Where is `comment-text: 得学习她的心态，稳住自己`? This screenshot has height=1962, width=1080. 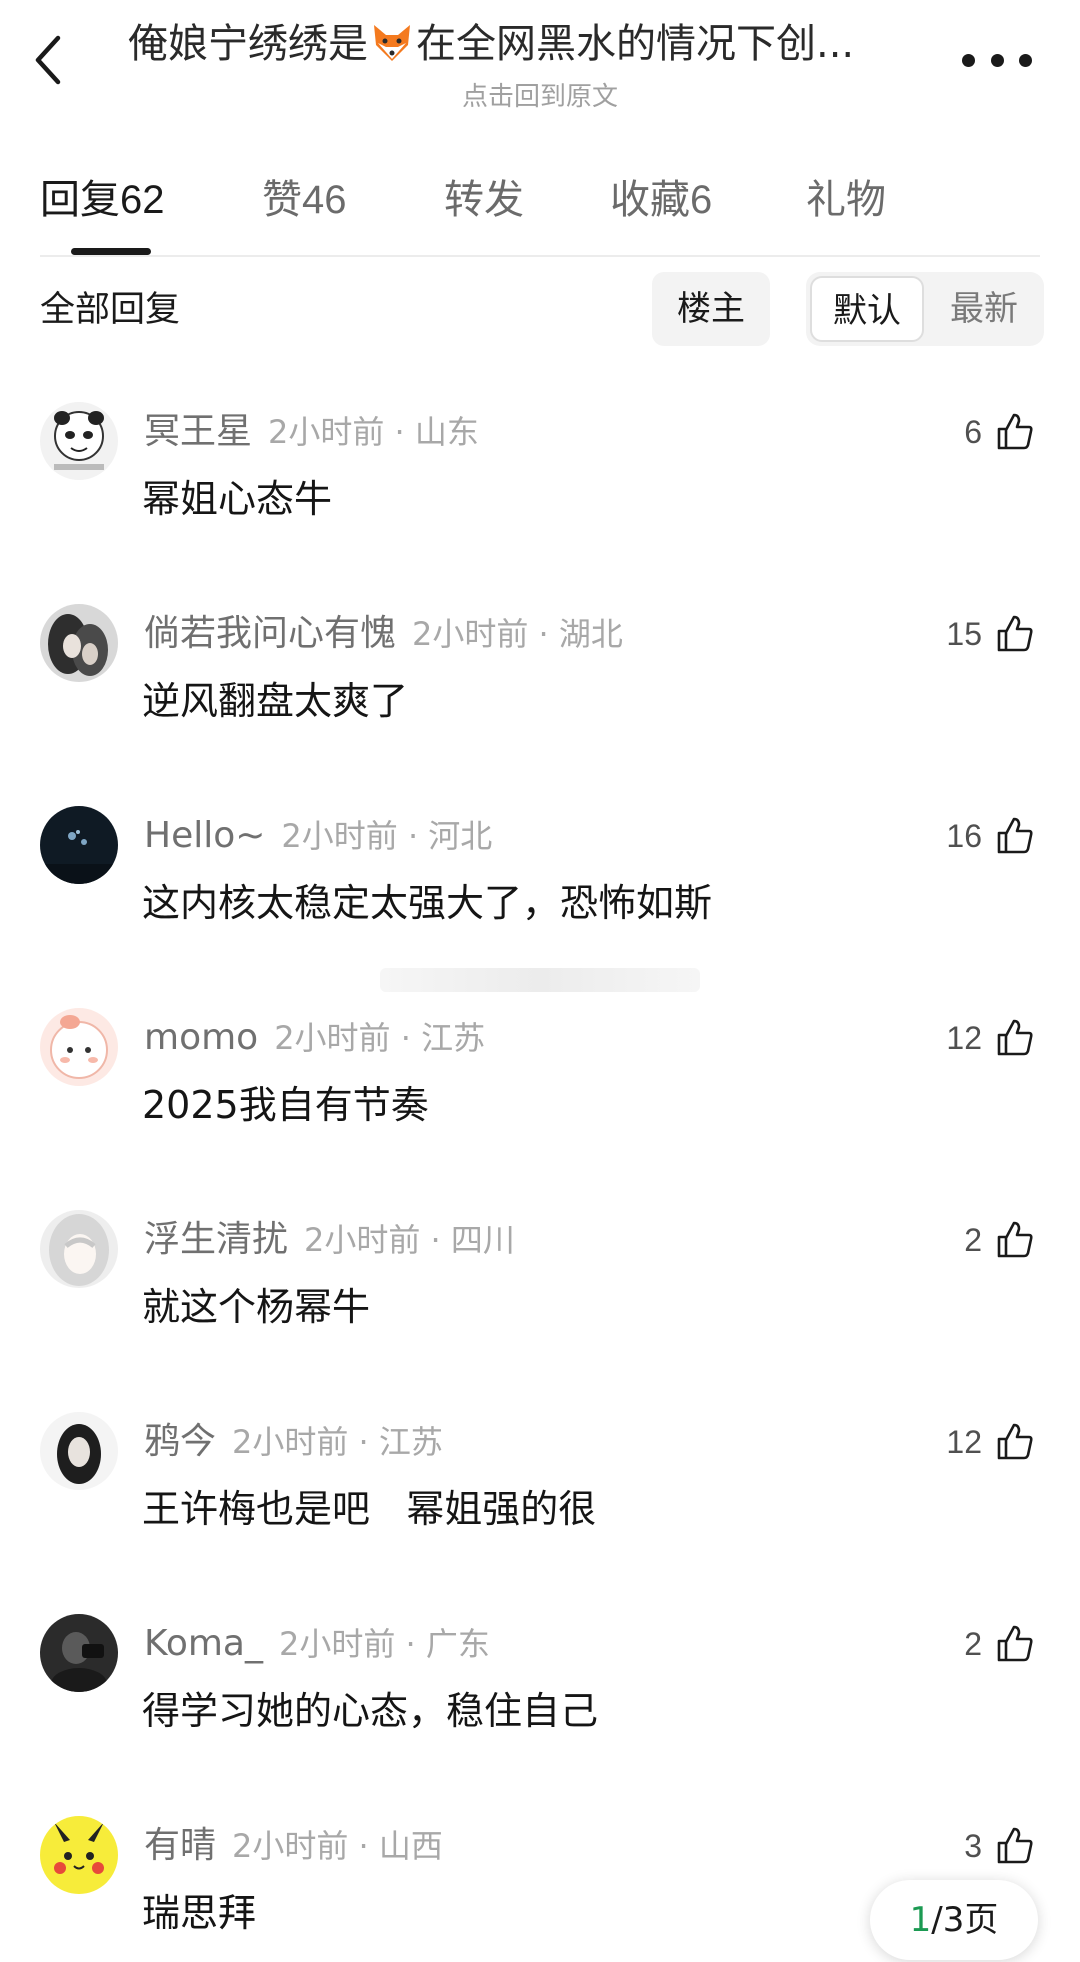 comment-text: 得学习她的心态，稳住自己 is located at coordinates (370, 1711).